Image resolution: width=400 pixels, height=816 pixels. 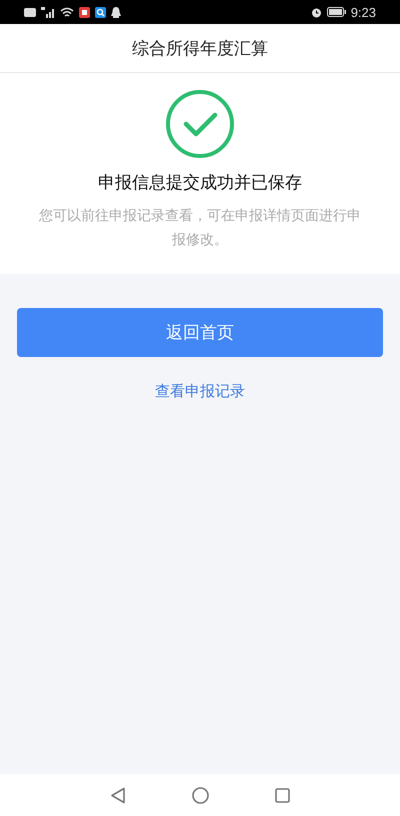 What do you see at coordinates (200, 124) in the screenshot?
I see `success-check-icon` at bounding box center [200, 124].